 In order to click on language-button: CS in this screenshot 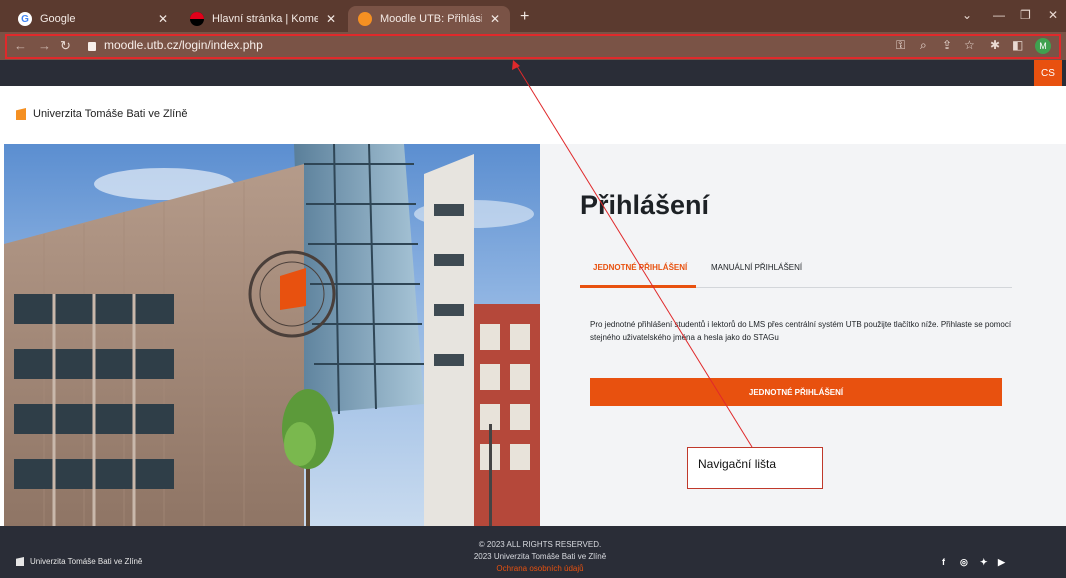, I will do `click(1048, 73)`.